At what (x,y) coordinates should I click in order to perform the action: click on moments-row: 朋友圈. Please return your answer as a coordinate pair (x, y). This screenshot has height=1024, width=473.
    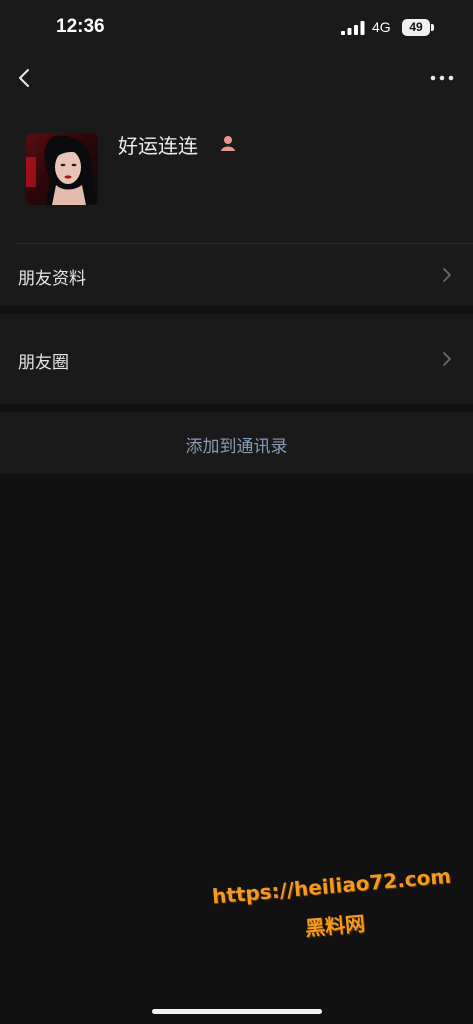
    Looking at the image, I should click on (236, 359).